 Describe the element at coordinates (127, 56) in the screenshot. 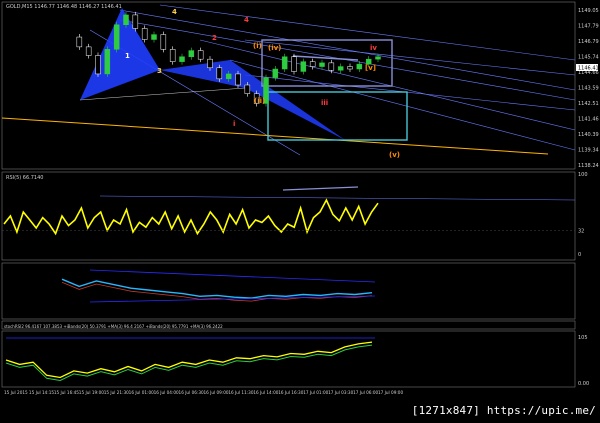

I see `wave-label: 1` at that location.